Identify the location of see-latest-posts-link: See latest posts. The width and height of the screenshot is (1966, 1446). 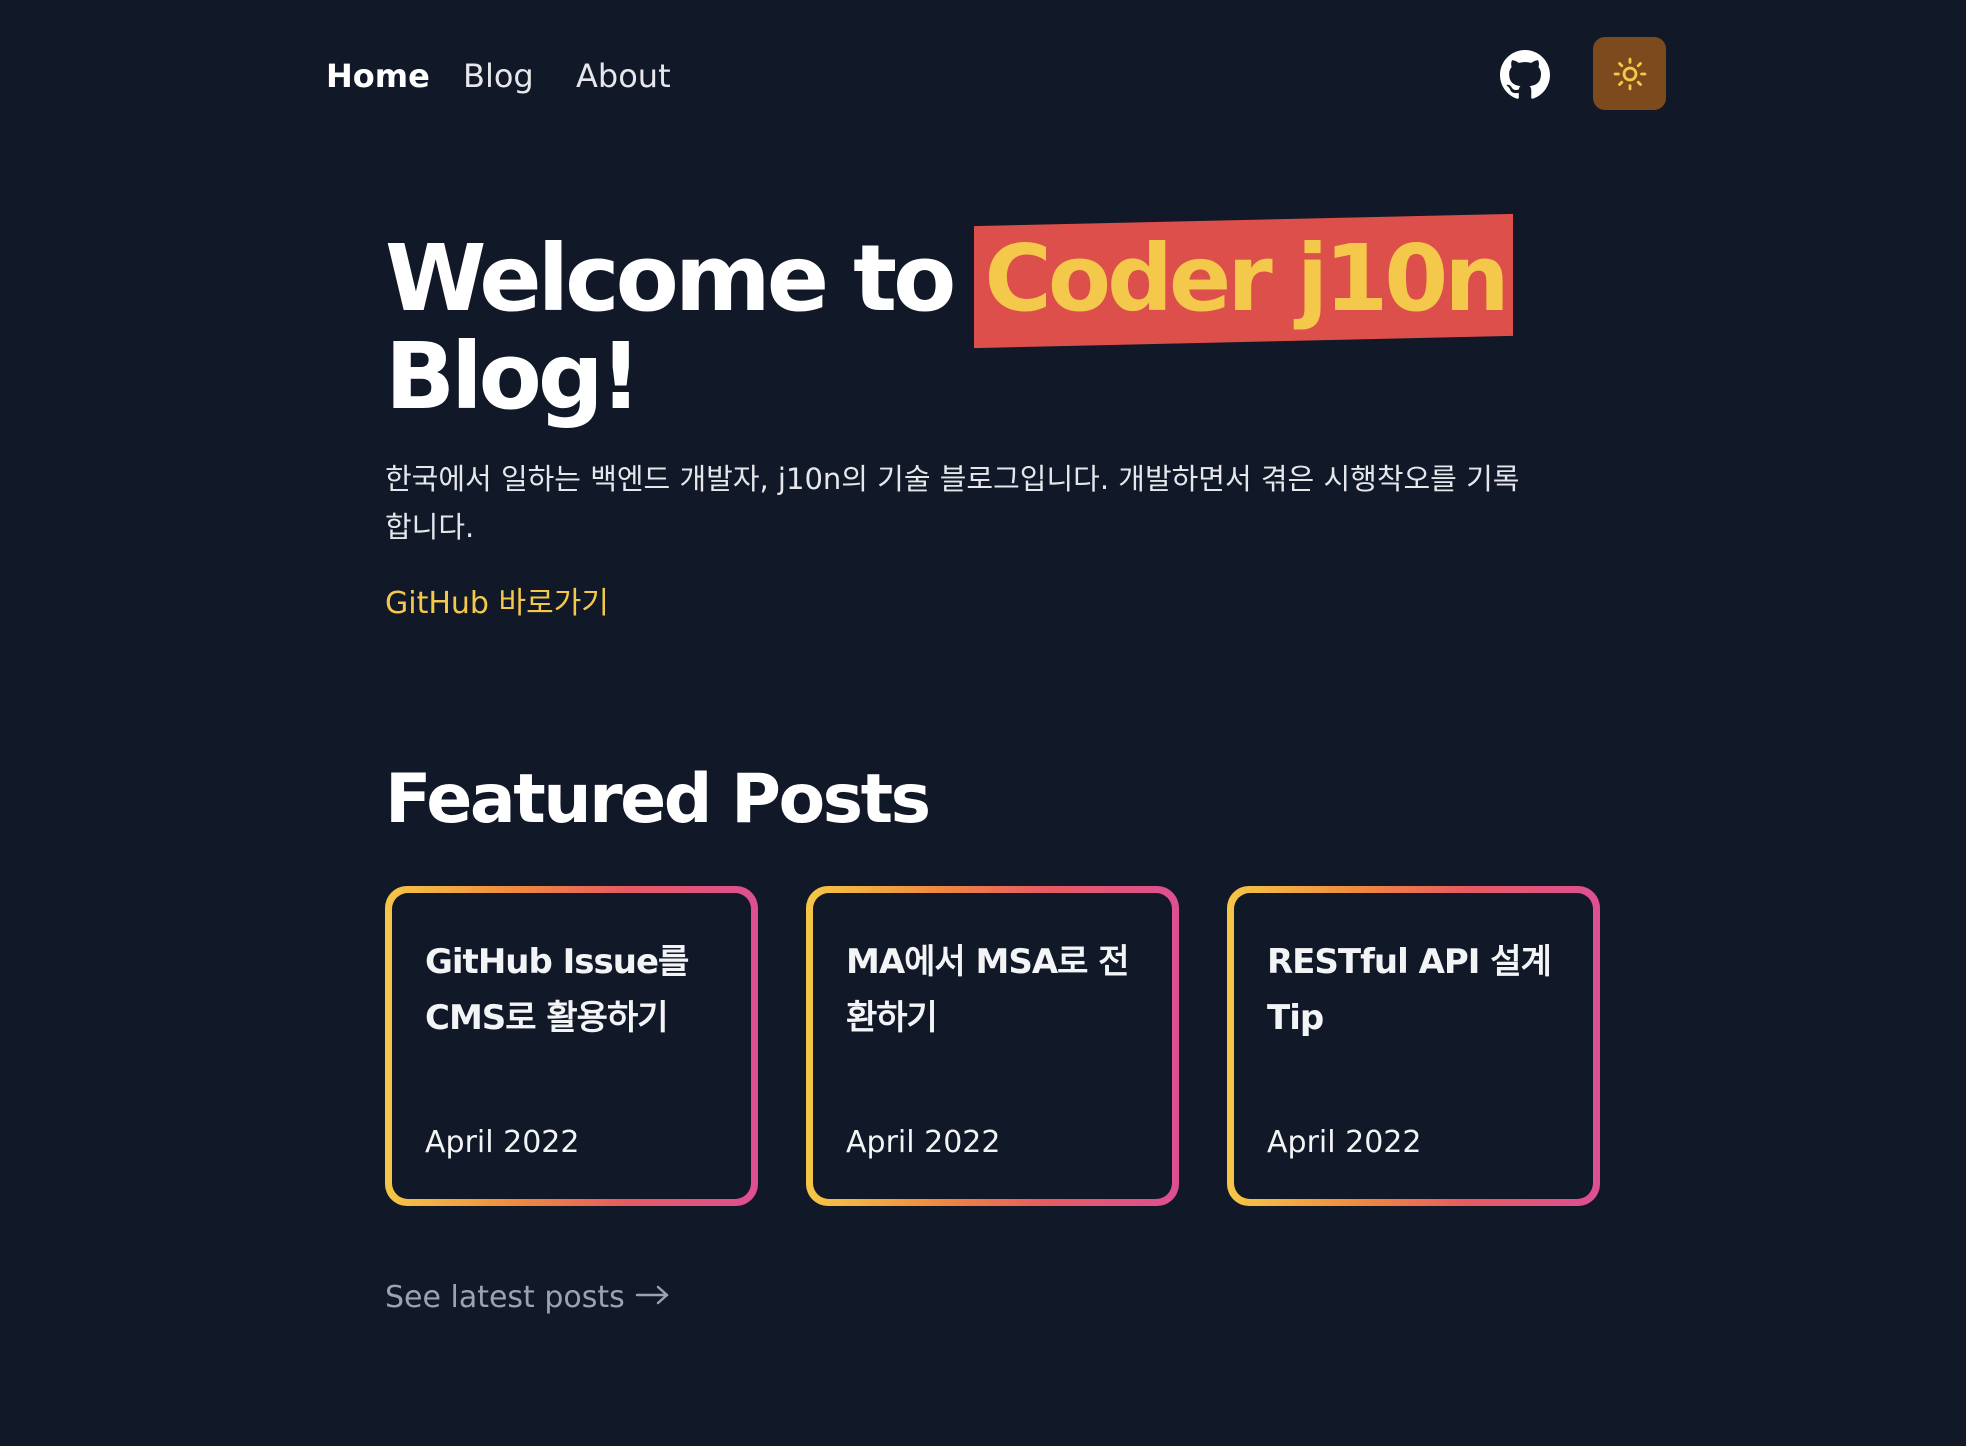
(528, 1298).